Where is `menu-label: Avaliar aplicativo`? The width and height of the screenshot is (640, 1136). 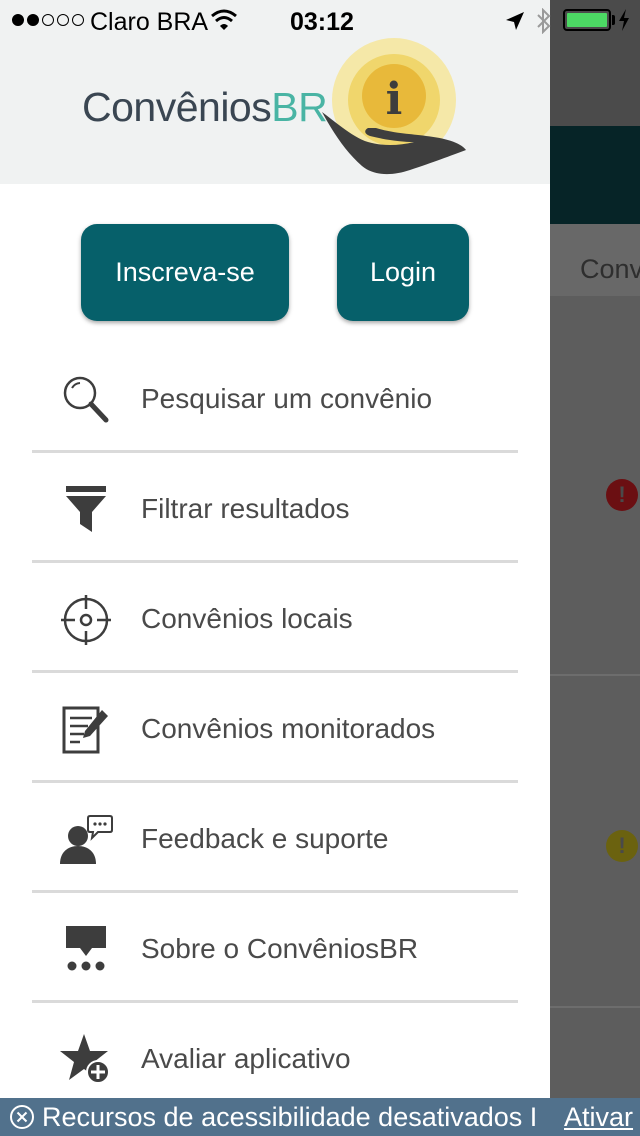
menu-label: Avaliar aplicativo is located at coordinates (246, 1058).